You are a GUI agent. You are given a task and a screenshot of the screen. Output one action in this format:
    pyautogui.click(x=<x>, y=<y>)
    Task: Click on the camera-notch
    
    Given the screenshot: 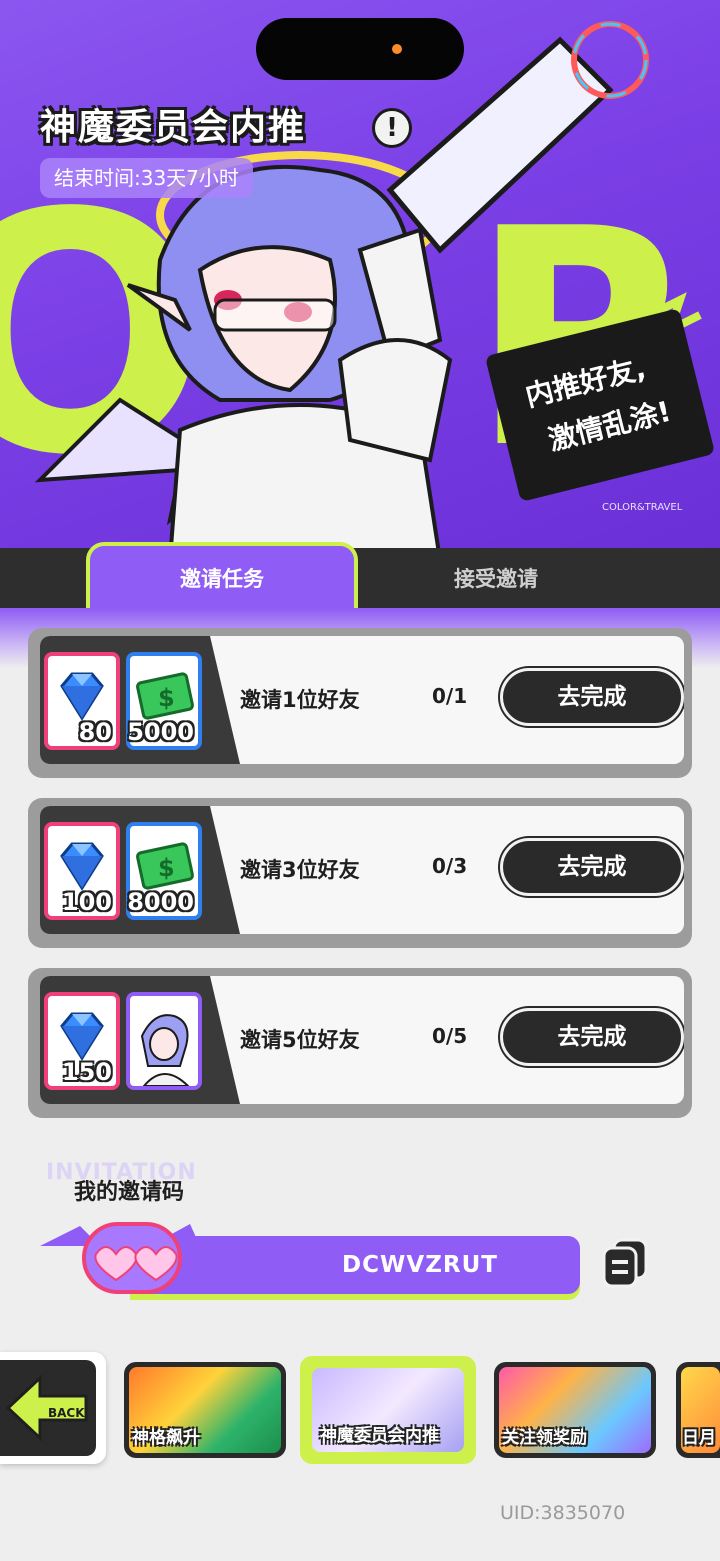 What is the action you would take?
    pyautogui.click(x=360, y=49)
    